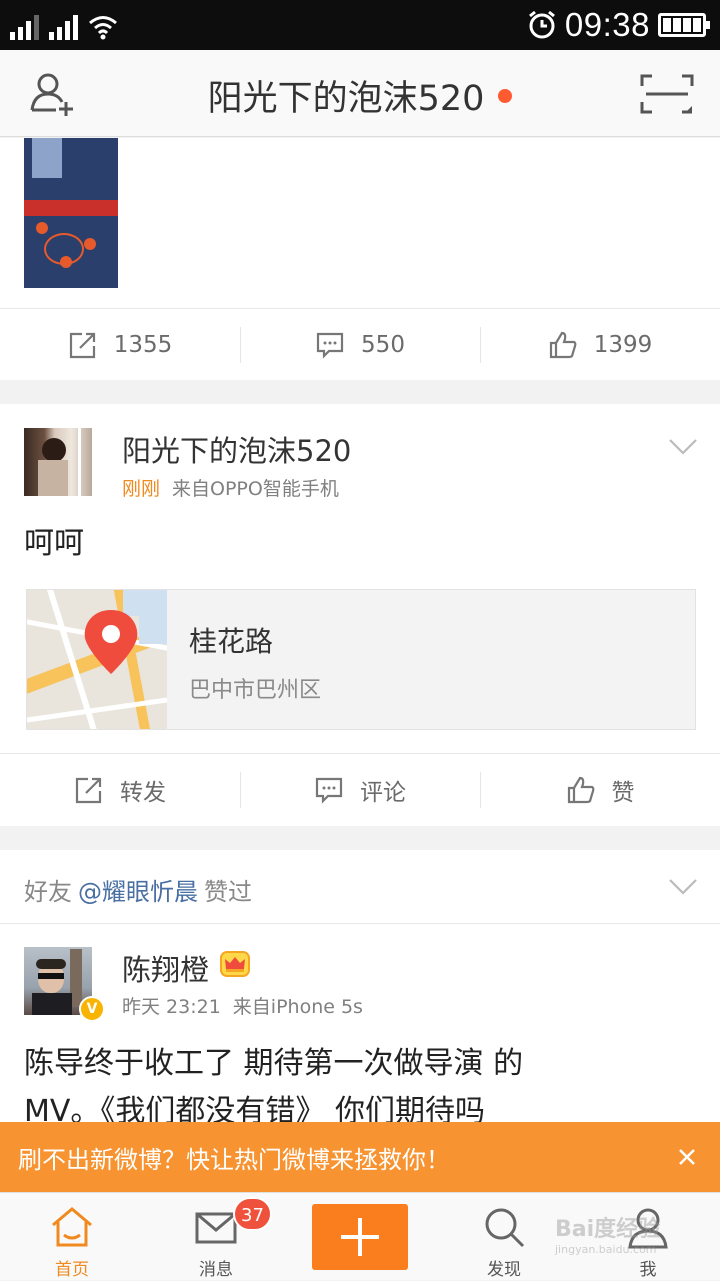 This screenshot has height=1281, width=720. Describe the element at coordinates (255, 690) in the screenshot. I see `location-area: 巴中市巴州区` at that location.